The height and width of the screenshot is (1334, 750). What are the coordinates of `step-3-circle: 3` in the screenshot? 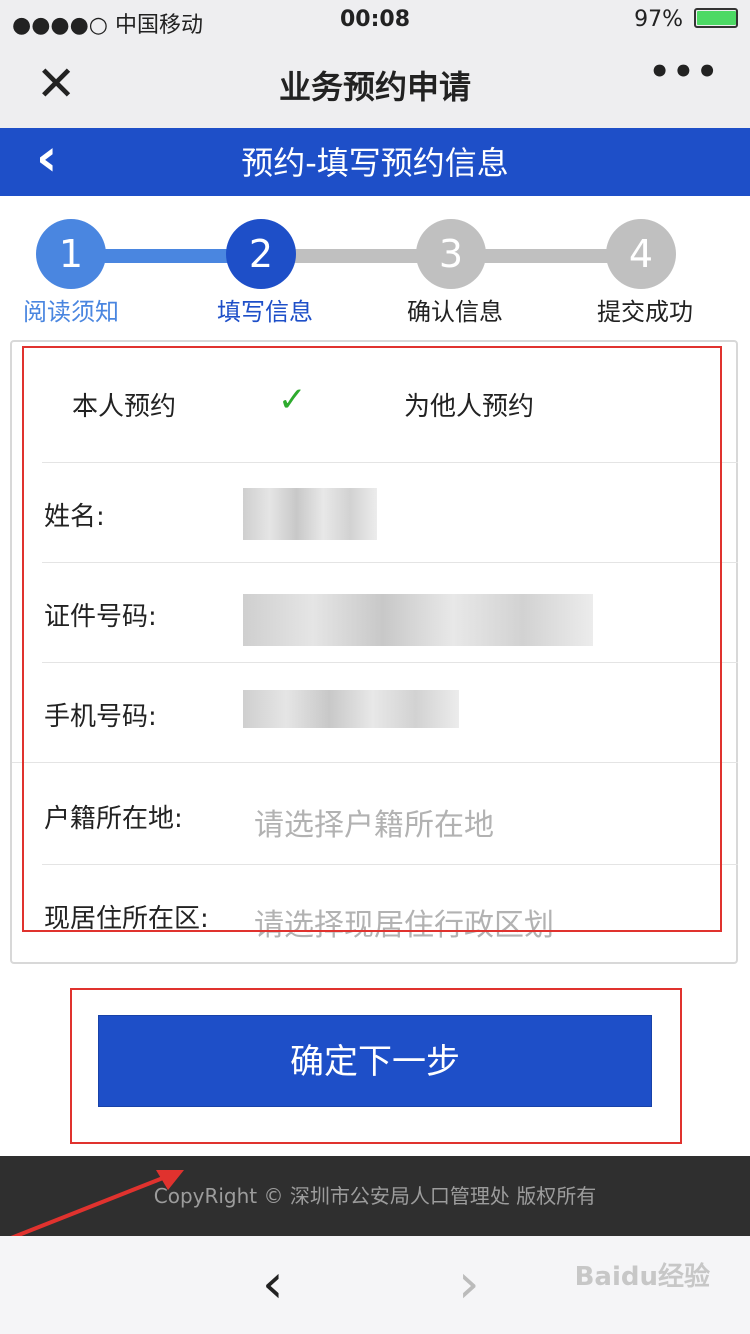 It's located at (451, 254).